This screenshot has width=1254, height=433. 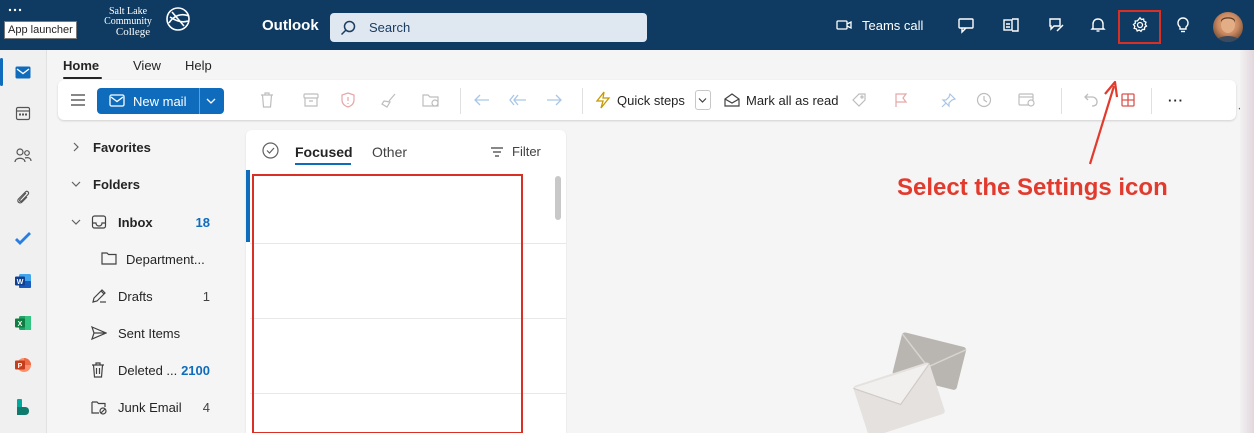 What do you see at coordinates (211, 101) in the screenshot?
I see `new-mail-dropdown-icon` at bounding box center [211, 101].